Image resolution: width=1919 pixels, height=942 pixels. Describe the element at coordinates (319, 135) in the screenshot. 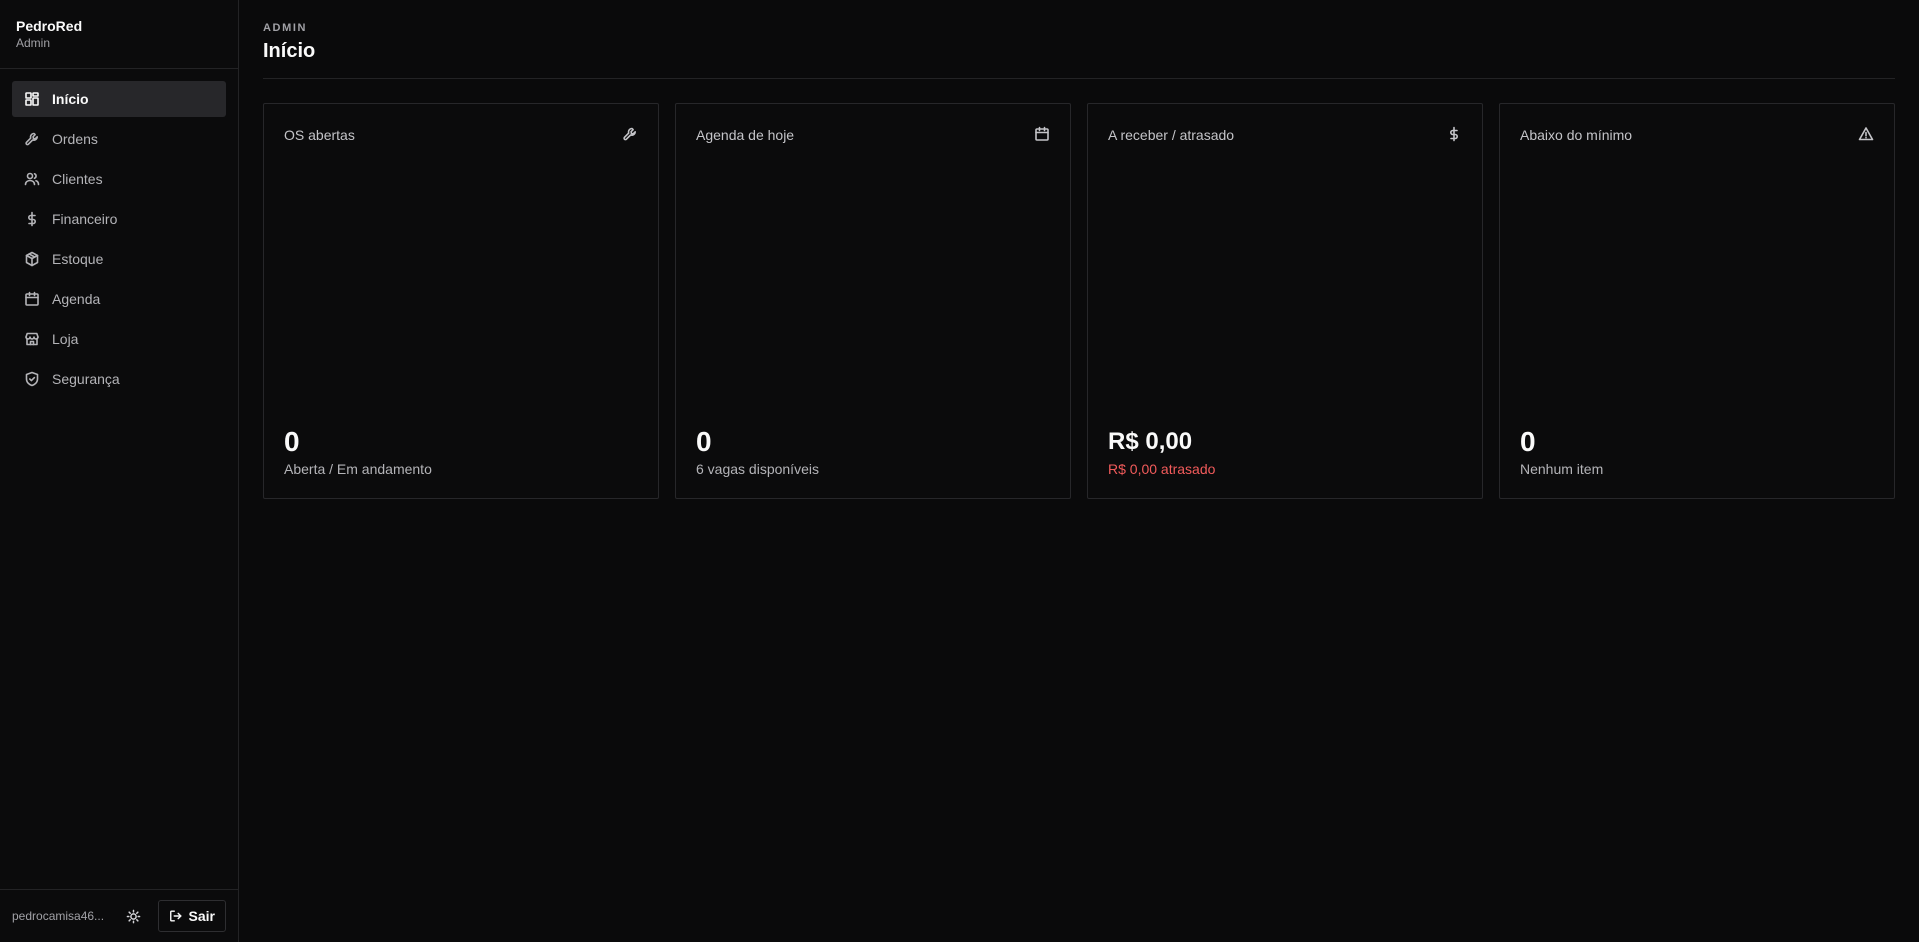

I see `card-title: OS abertas` at that location.